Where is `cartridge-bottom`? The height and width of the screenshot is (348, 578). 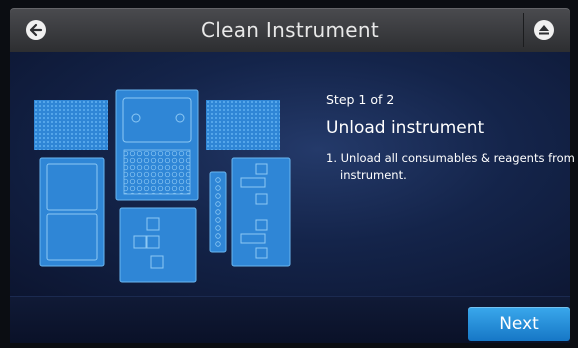 cartridge-bottom is located at coordinates (158, 245).